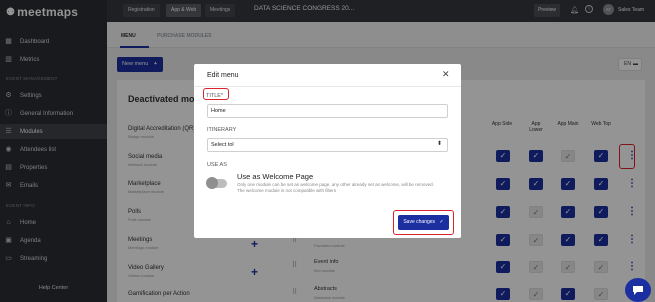  I want to click on chat-button, so click(638, 290).